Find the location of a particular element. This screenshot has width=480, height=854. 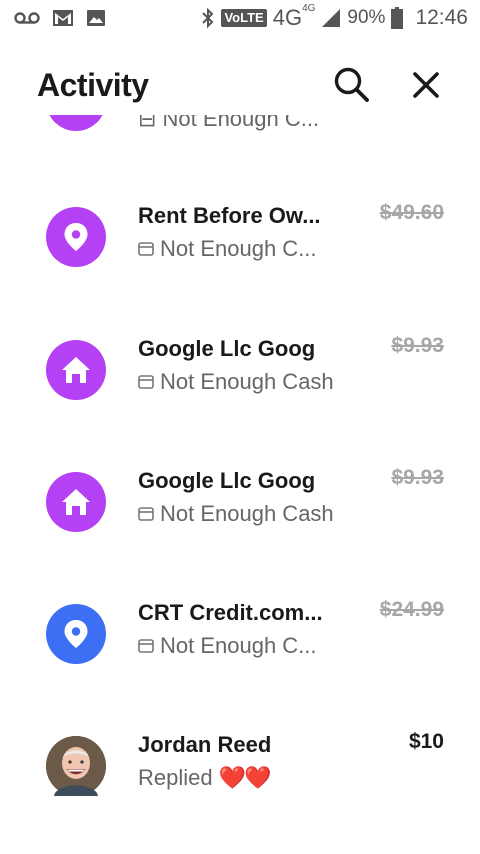

status-line: Replied ❤️❤️ is located at coordinates (205, 777).